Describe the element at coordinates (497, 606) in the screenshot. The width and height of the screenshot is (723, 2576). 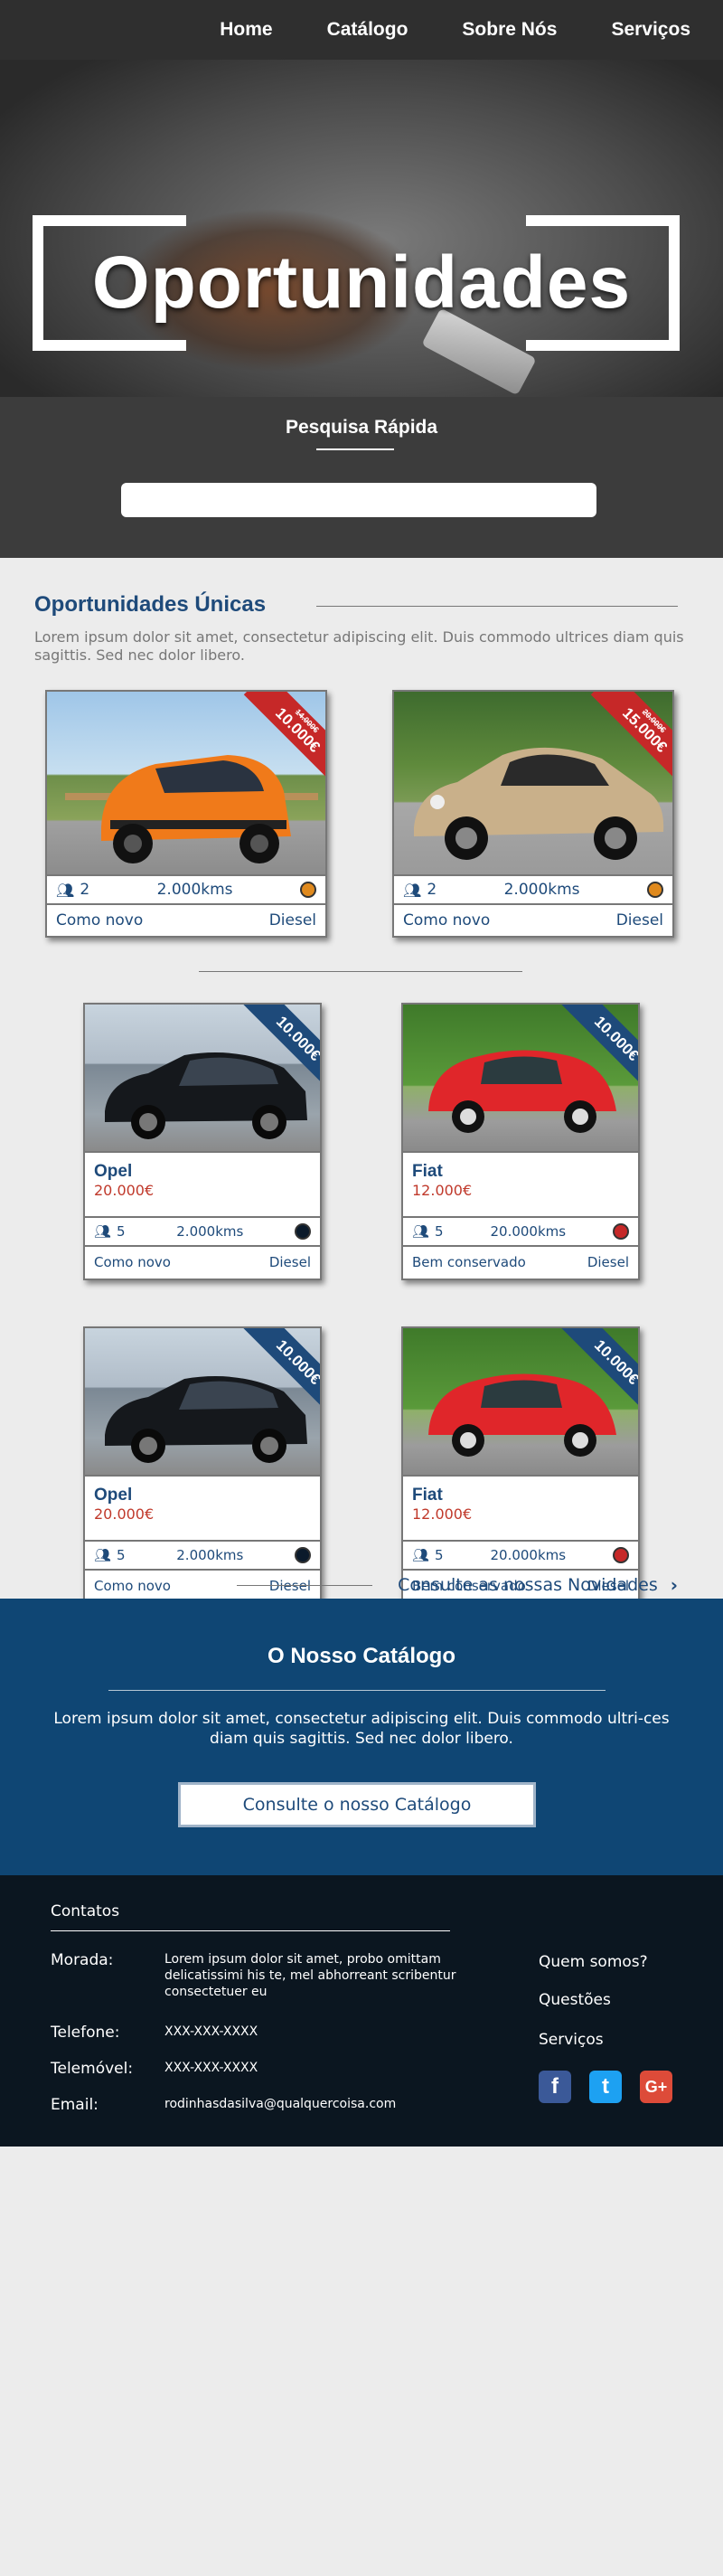
I see `unique-title-line` at that location.